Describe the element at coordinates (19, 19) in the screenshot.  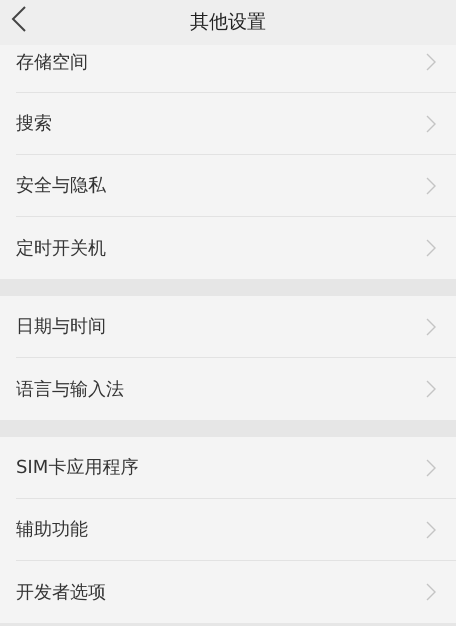
I see `back-button` at that location.